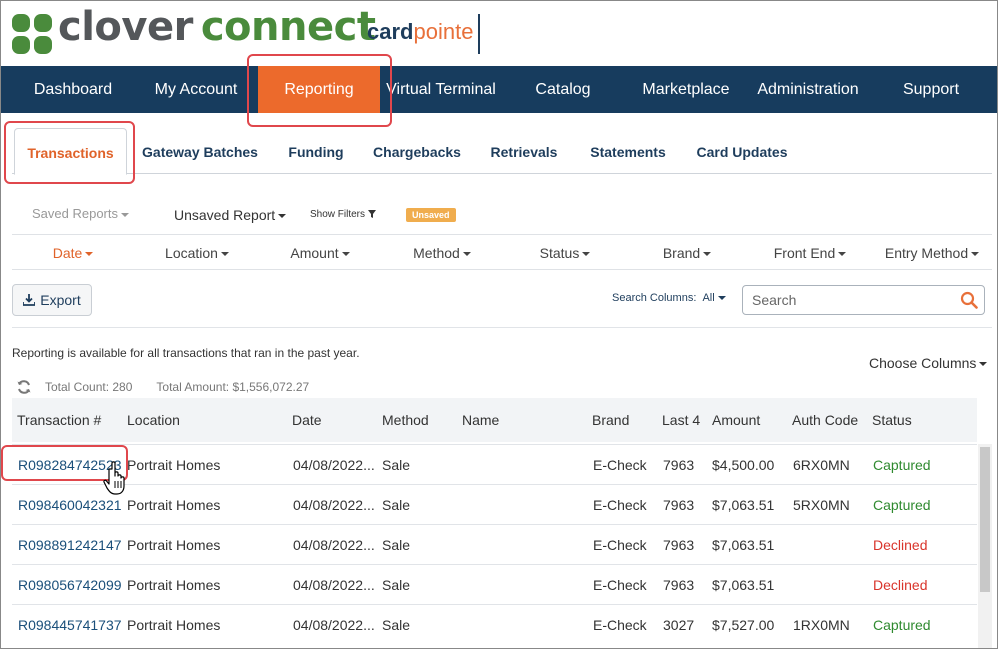 The height and width of the screenshot is (649, 998). I want to click on filter-status-label: Status, so click(559, 253).